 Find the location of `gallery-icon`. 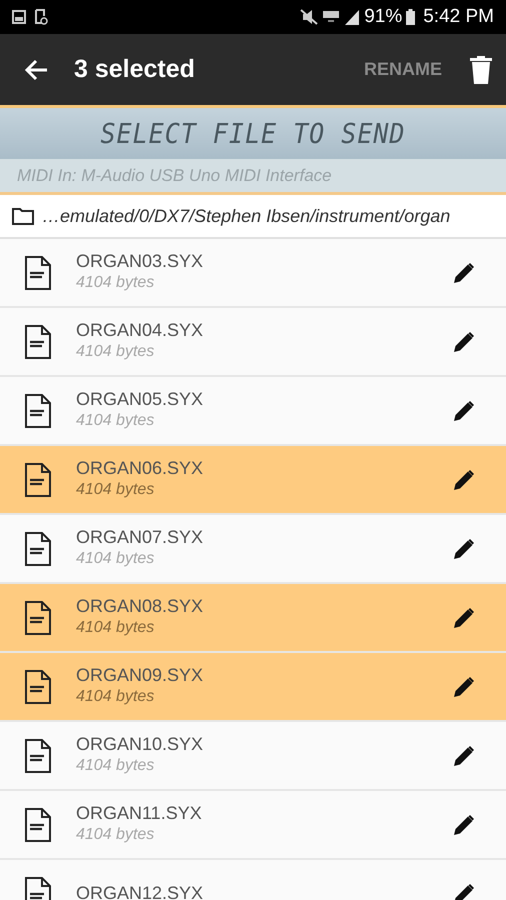

gallery-icon is located at coordinates (19, 17).